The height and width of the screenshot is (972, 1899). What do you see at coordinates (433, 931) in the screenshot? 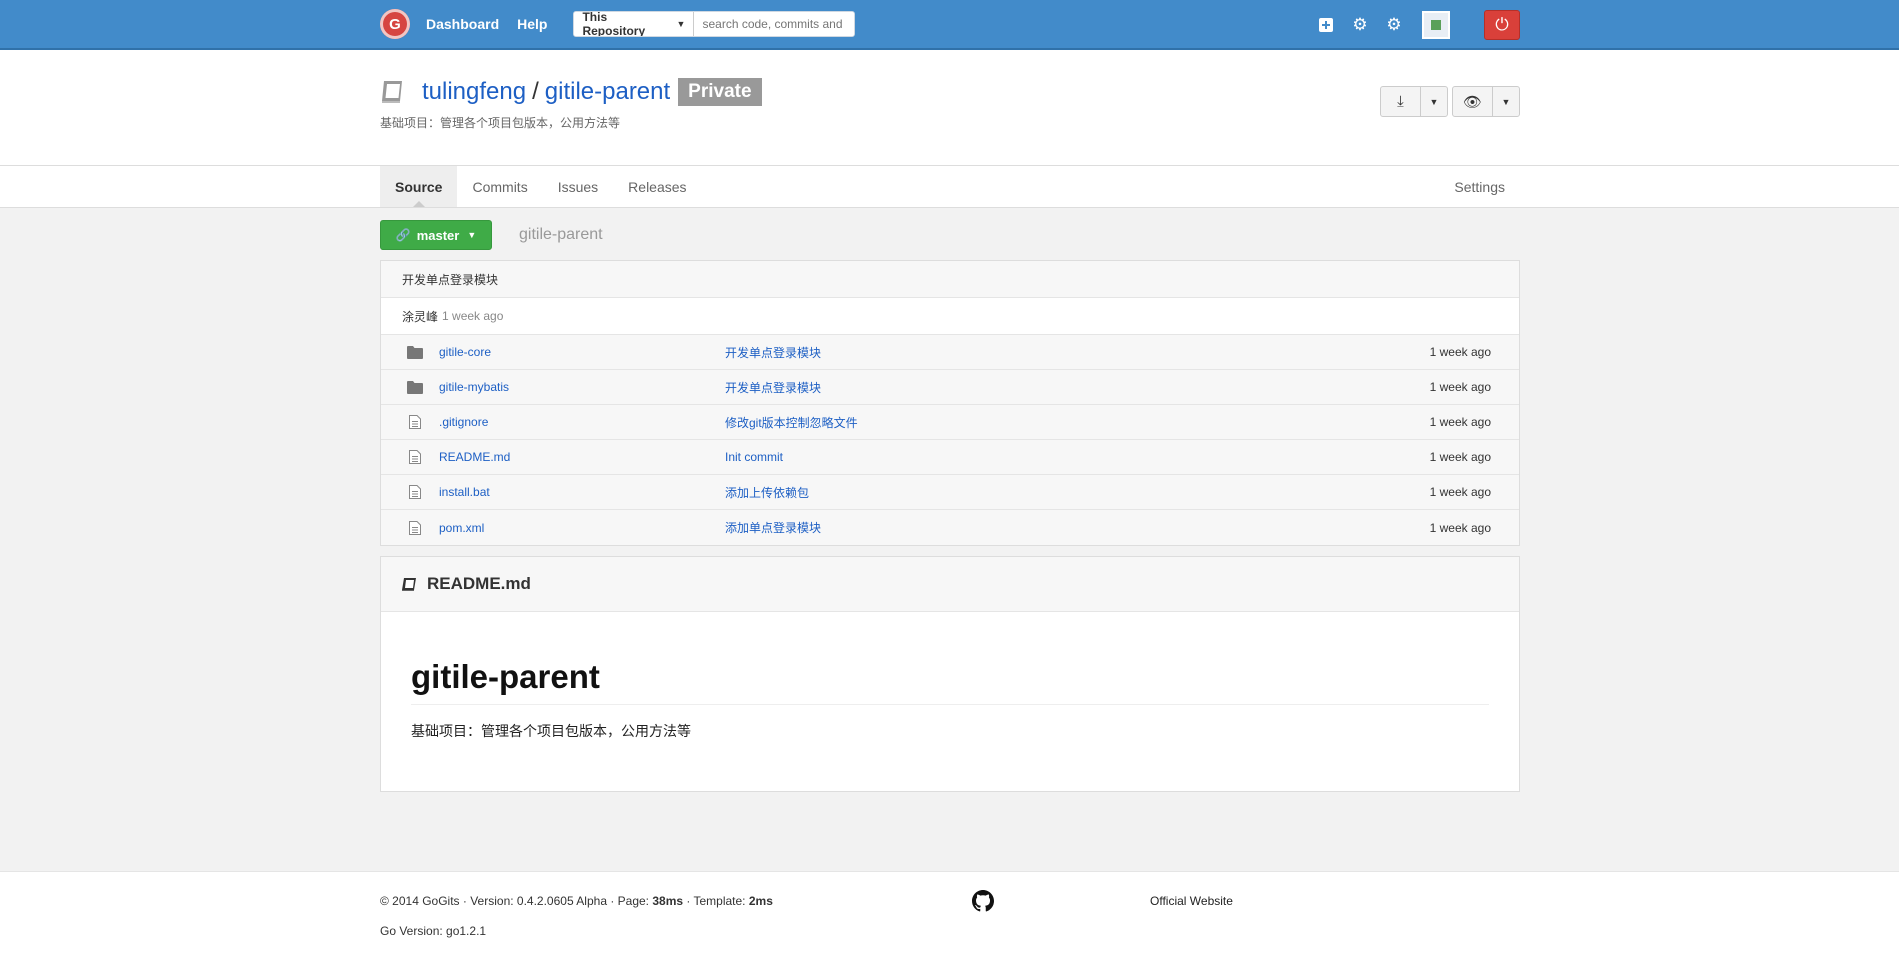
I see `footer-go-version: Go Version: go1.2.1` at bounding box center [433, 931].